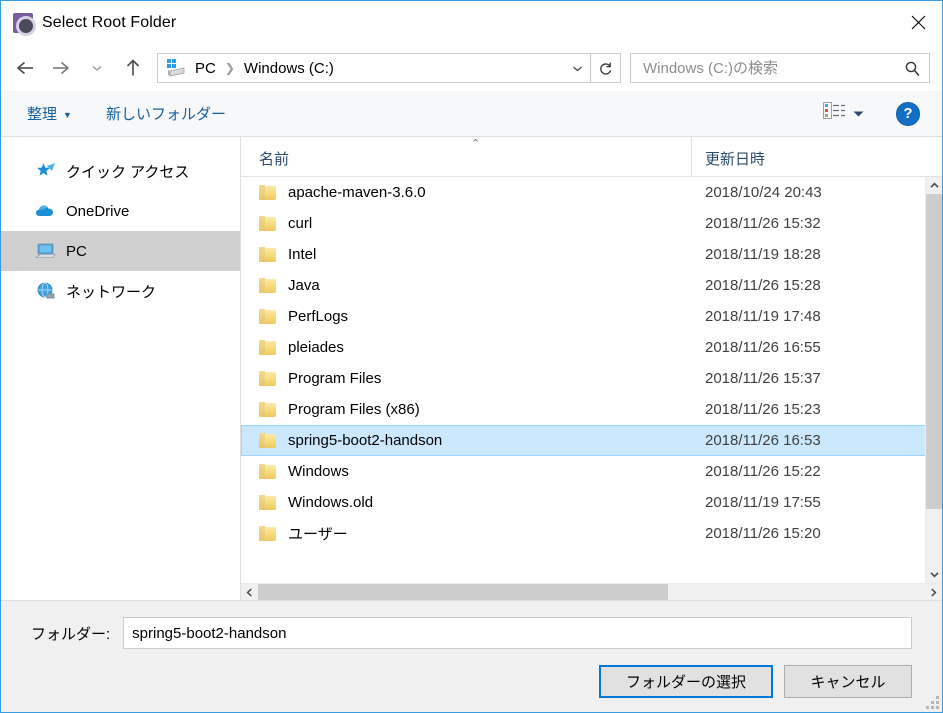  What do you see at coordinates (517, 633) in the screenshot?
I see `folder-name-input` at bounding box center [517, 633].